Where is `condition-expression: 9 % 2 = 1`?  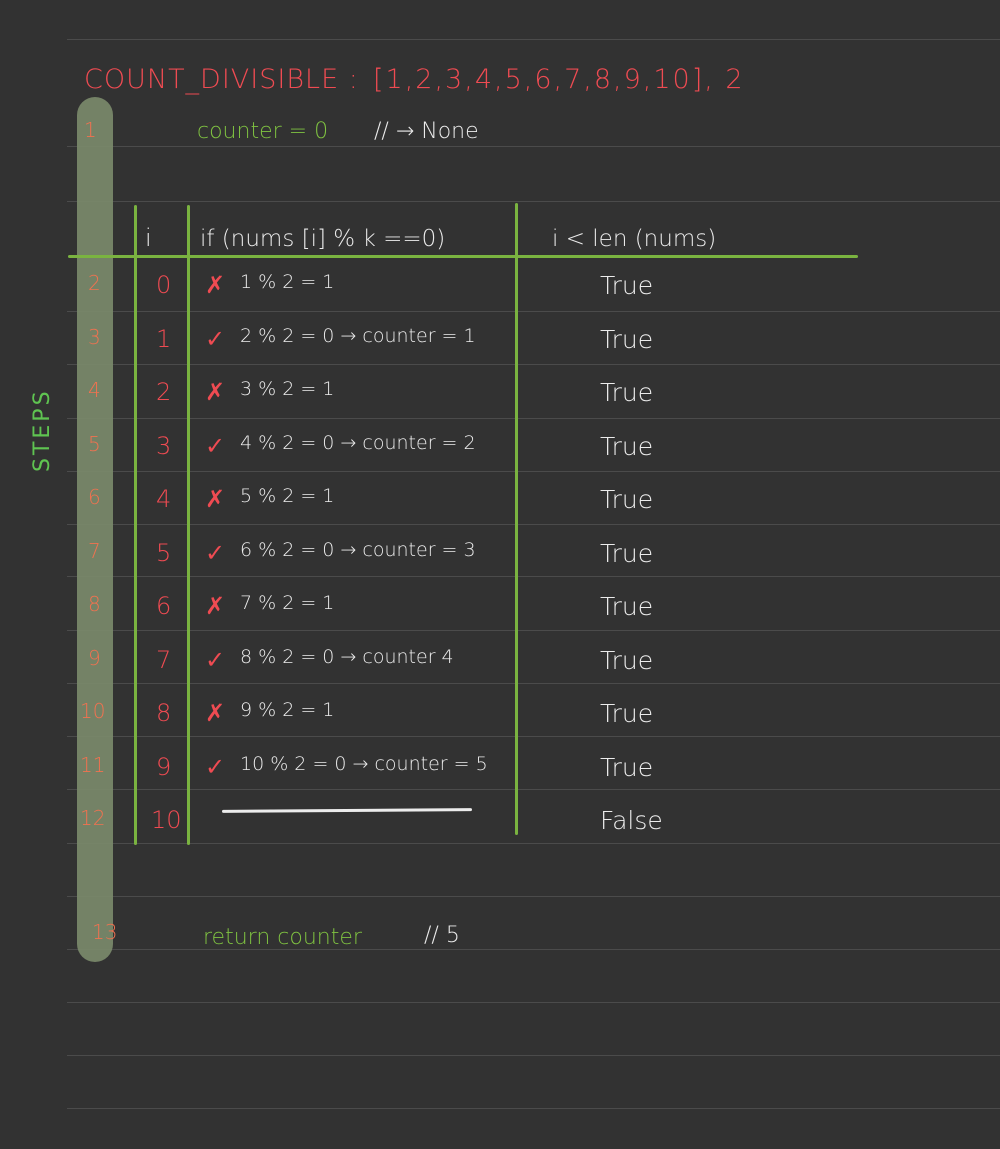 condition-expression: 9 % 2 = 1 is located at coordinates (287, 710).